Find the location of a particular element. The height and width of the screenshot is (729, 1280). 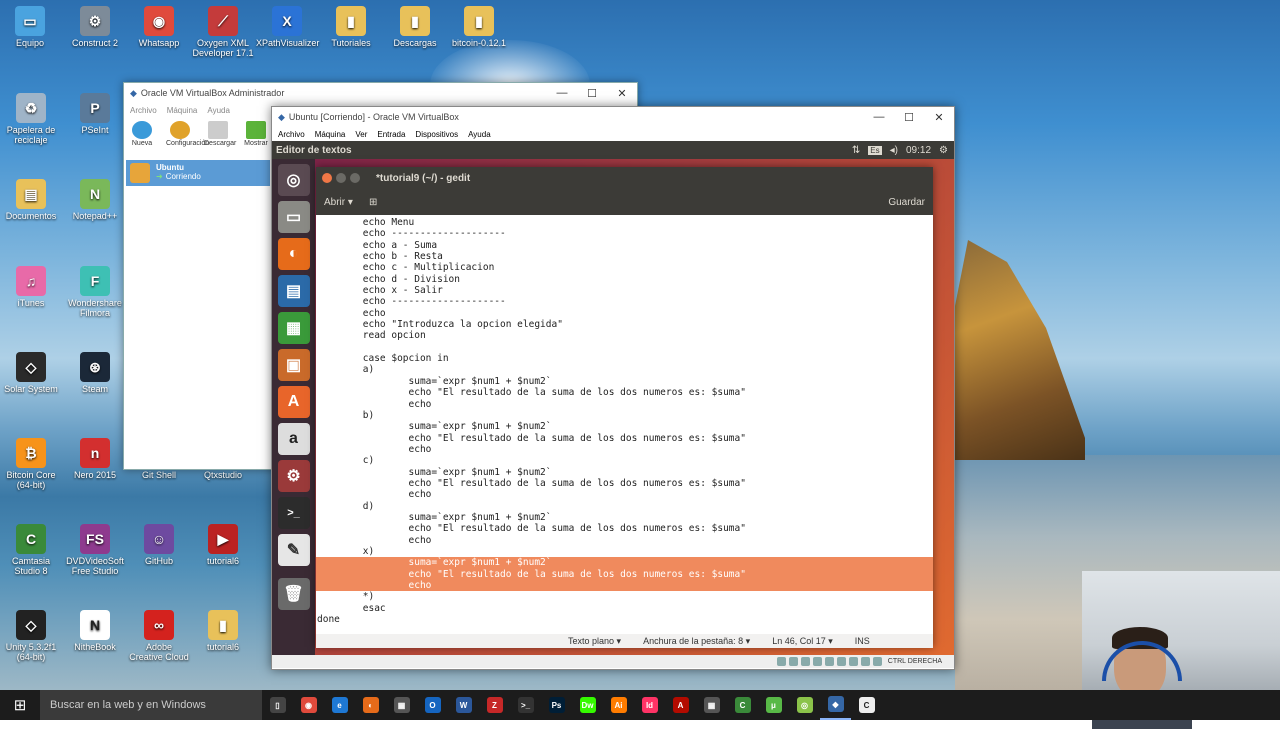

usb-icon is located at coordinates (829, 661).